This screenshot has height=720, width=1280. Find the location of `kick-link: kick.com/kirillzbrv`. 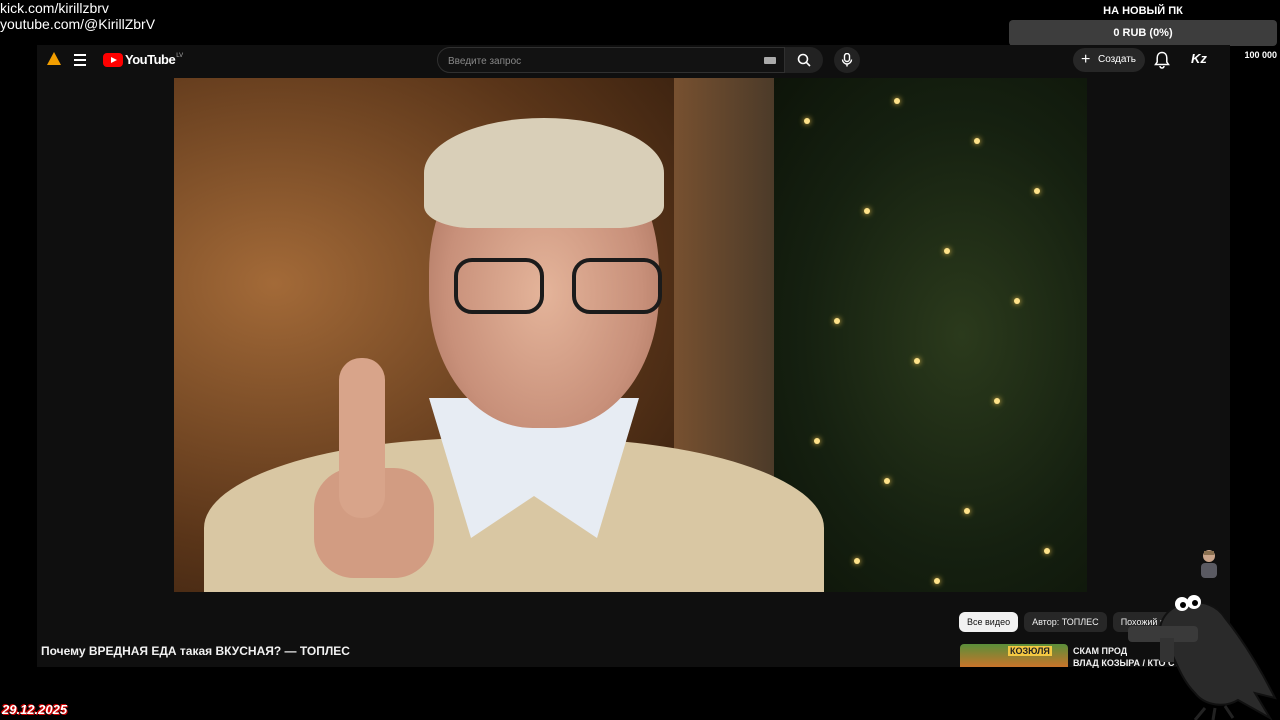

kick-link: kick.com/kirillzbrv is located at coordinates (54, 8).